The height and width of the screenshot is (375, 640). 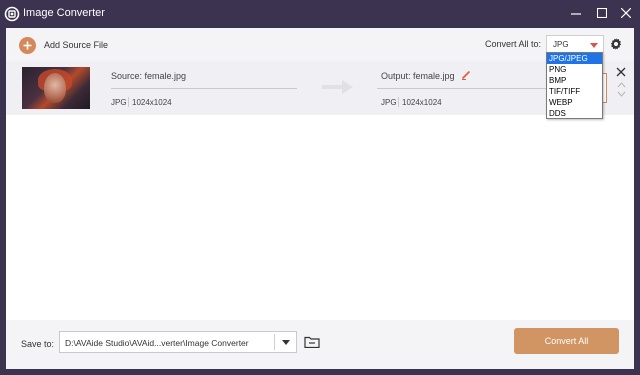 What do you see at coordinates (463, 88) in the screenshot?
I see `output-divider` at bounding box center [463, 88].